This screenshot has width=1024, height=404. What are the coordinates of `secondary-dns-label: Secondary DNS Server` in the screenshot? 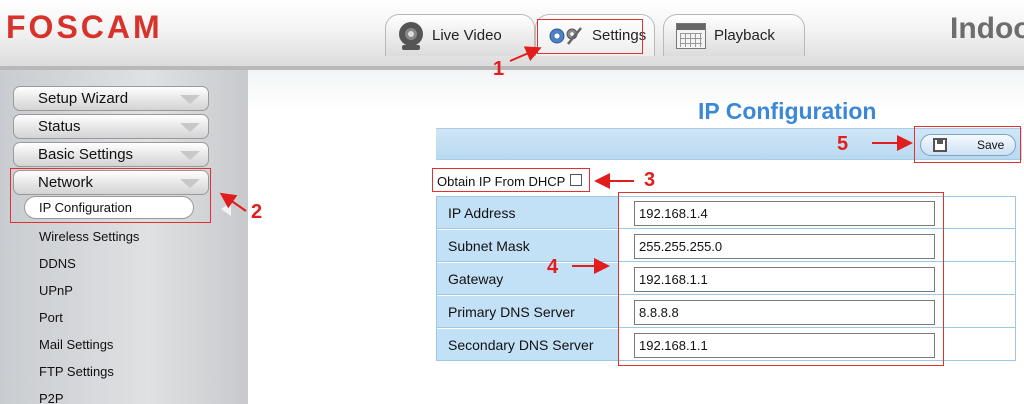 It's located at (527, 345).